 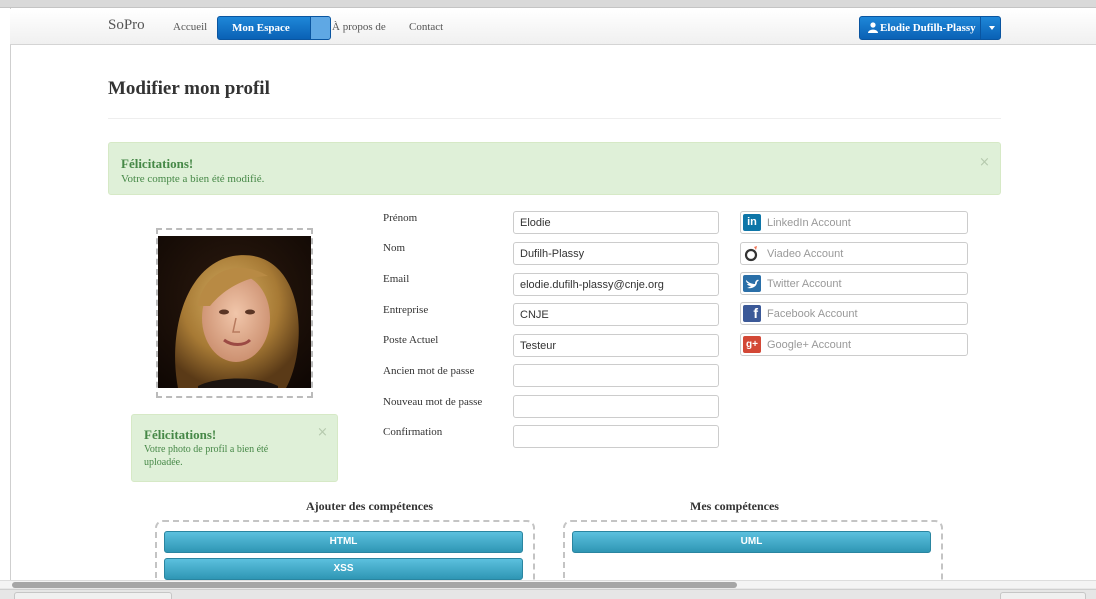 I want to click on linkedin-placeholder: LinkedIn Account, so click(x=809, y=223).